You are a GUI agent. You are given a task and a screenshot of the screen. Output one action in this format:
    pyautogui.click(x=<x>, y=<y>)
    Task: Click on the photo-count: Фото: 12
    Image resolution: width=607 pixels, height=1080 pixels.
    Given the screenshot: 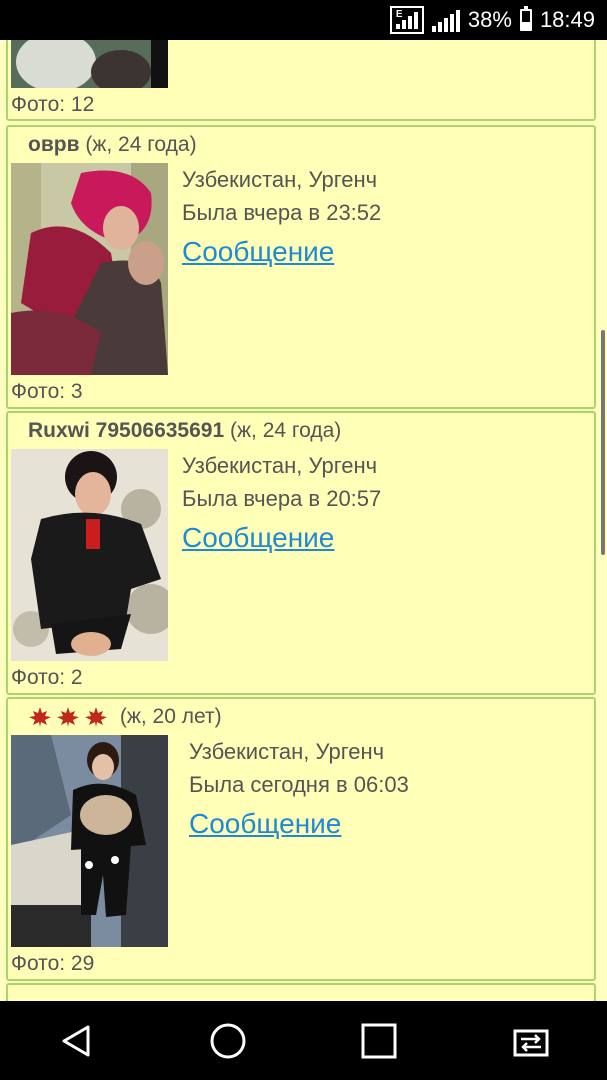 What is the action you would take?
    pyautogui.click(x=53, y=104)
    